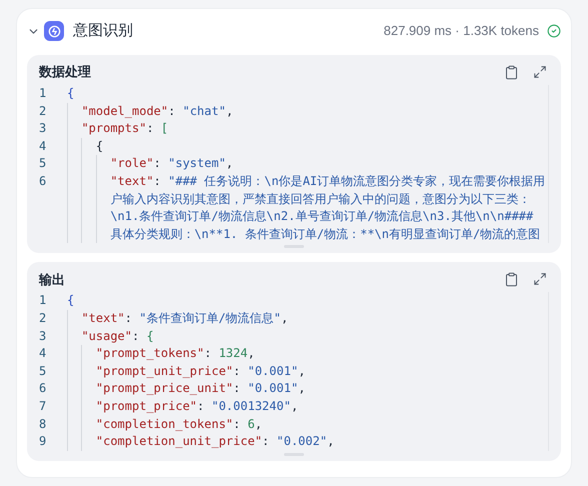 This screenshot has width=588, height=486. What do you see at coordinates (201, 389) in the screenshot?
I see `code-line: "prompt_price_unit": "0.001",` at bounding box center [201, 389].